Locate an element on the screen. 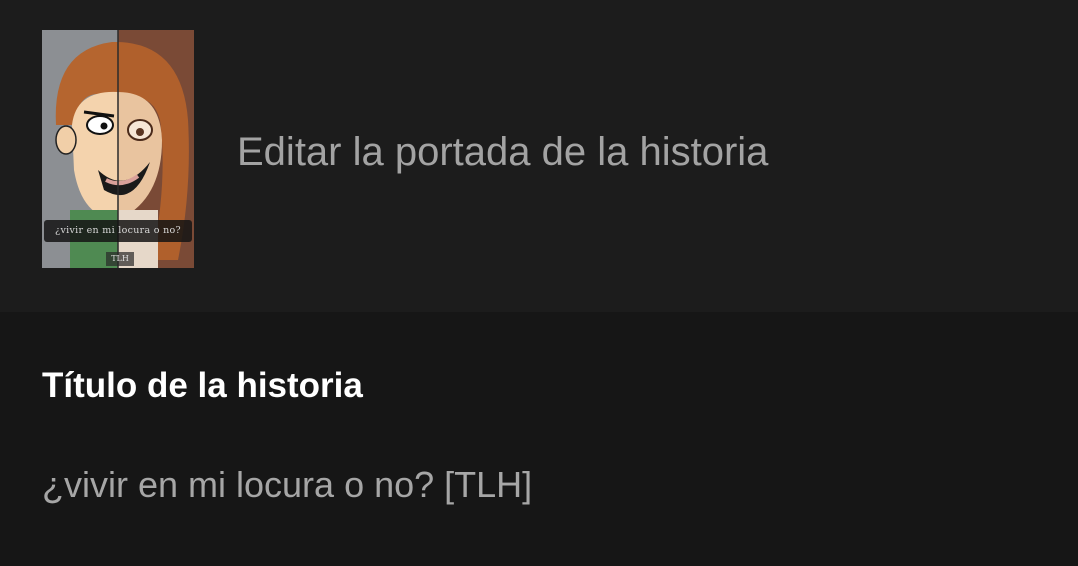 Image resolution: width=1078 pixels, height=566 pixels. story-title-label: Título de la historia is located at coordinates (202, 385).